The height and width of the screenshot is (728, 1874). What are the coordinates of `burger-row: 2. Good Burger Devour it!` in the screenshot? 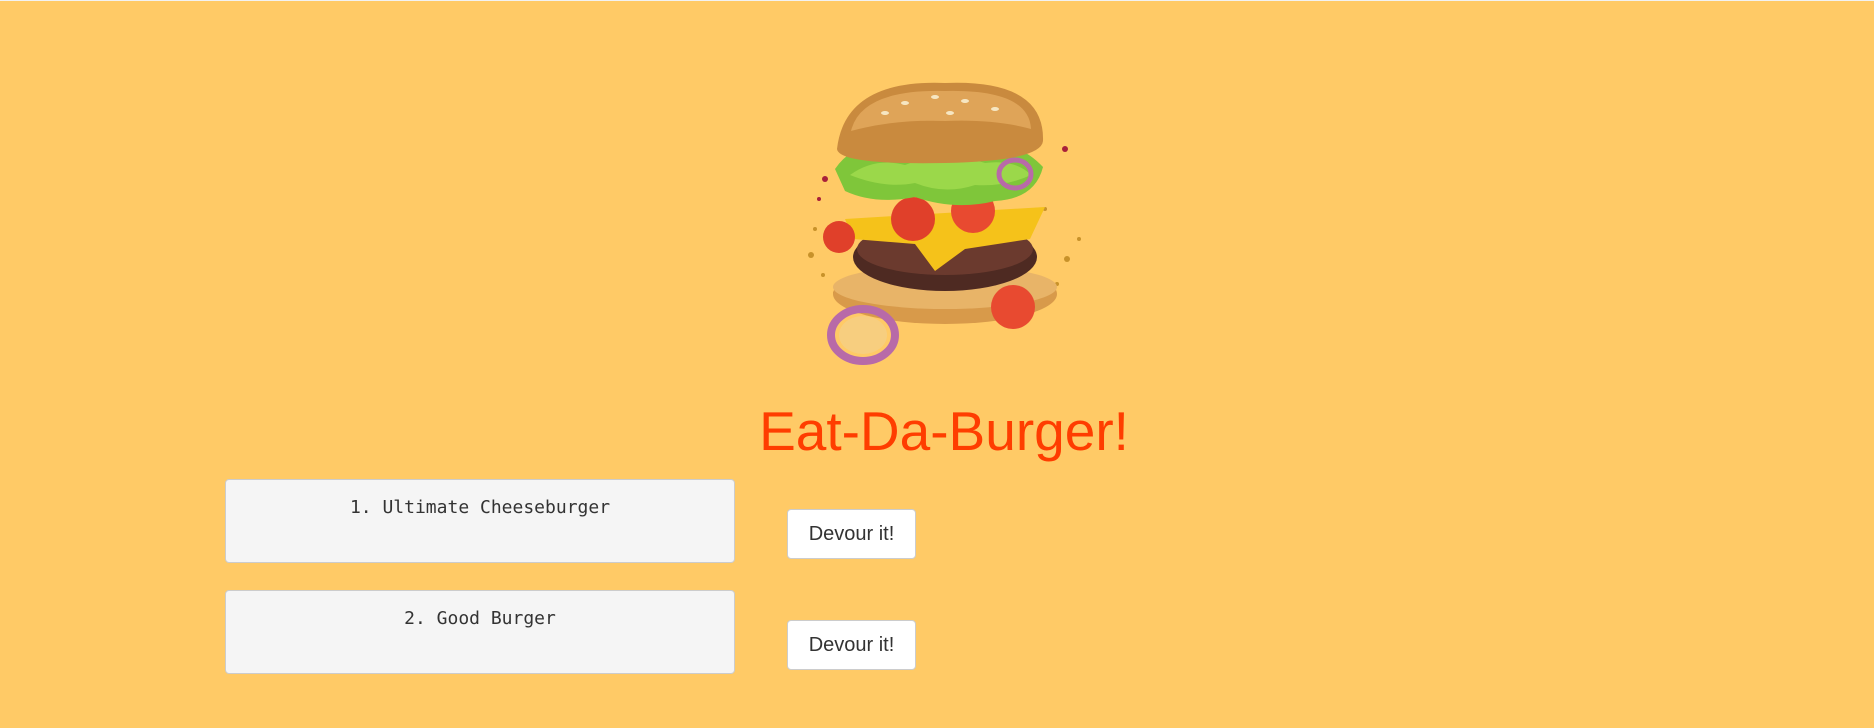 It's located at (575, 633).